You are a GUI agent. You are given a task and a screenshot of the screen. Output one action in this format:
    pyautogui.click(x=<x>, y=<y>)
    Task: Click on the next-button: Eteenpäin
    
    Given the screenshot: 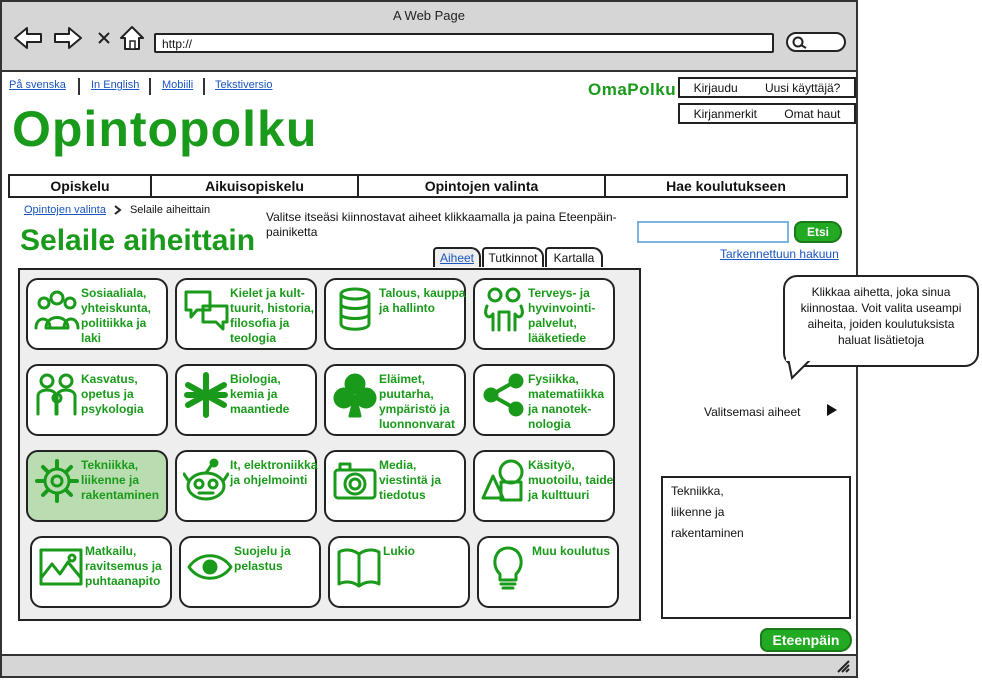 What is the action you would take?
    pyautogui.click(x=806, y=640)
    